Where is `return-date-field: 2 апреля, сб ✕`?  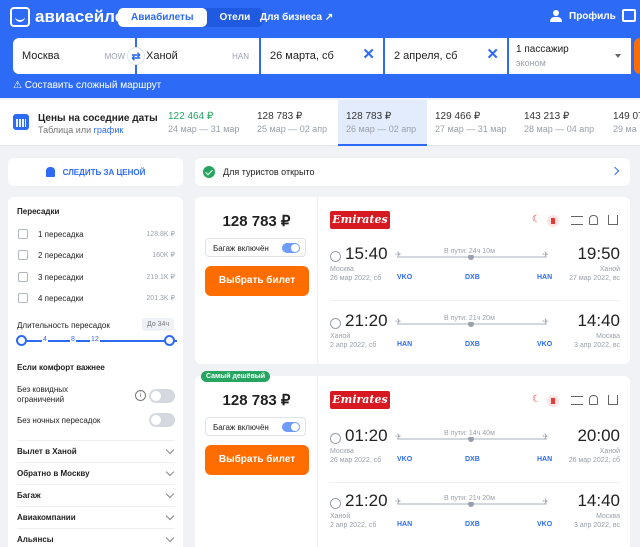
return-date-field: 2 апреля, сб ✕ is located at coordinates (446, 56).